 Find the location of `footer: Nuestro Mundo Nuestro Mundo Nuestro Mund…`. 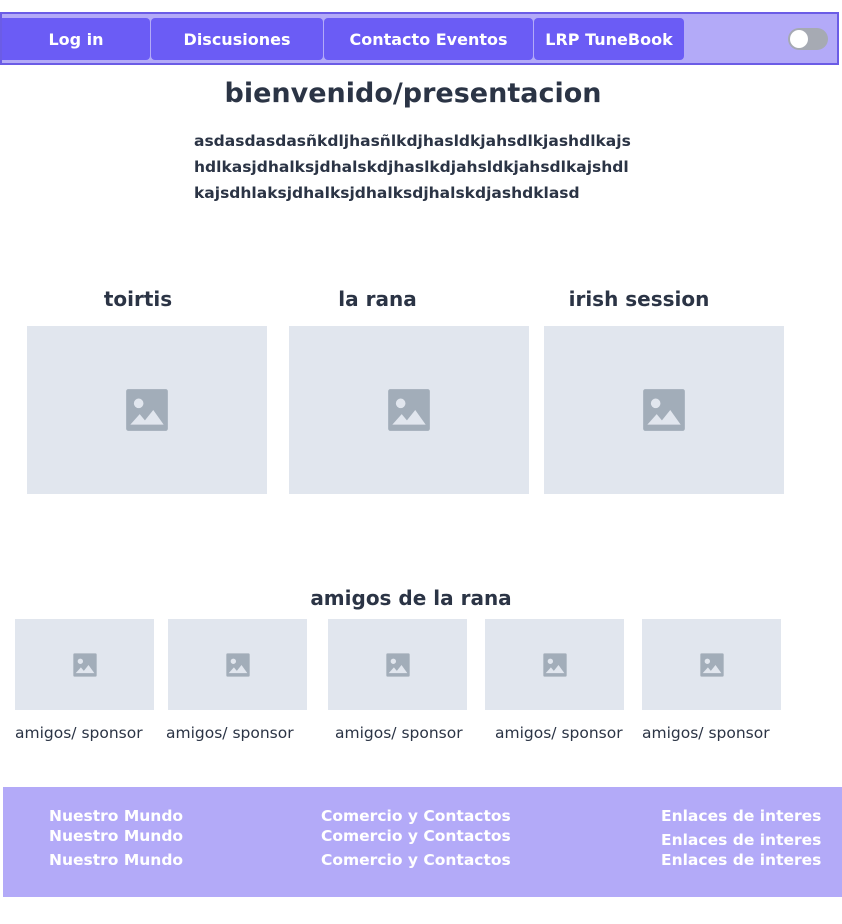

footer: Nuestro Mundo Nuestro Mundo Nuestro Mund… is located at coordinates (422, 842).